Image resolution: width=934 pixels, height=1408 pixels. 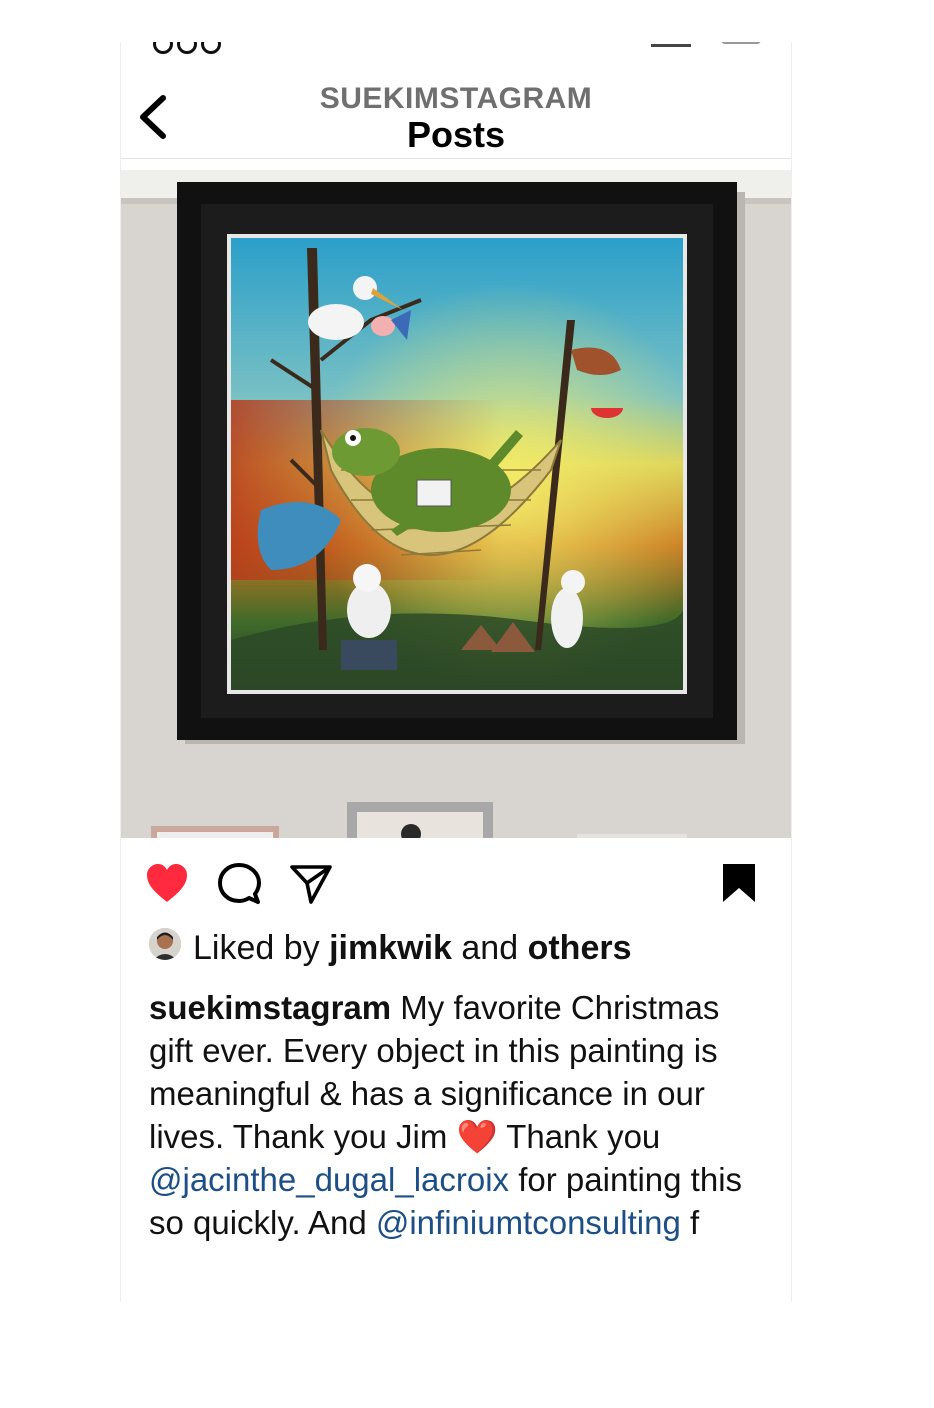 I want to click on likes-row: Liked by jimkwik and others, so click(x=459, y=948).